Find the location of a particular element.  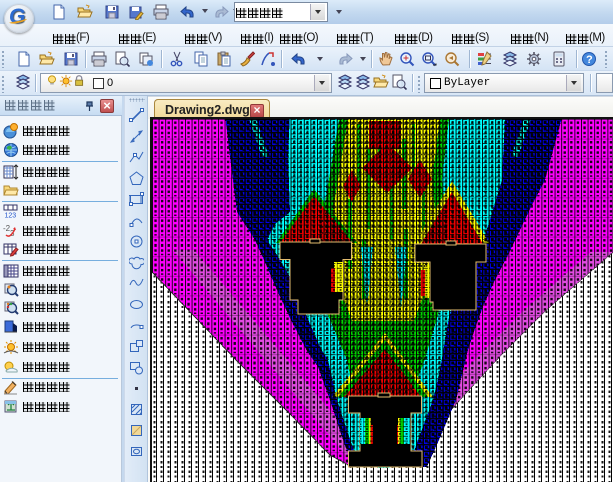

svg-text: 123 is located at coordinates (11, 216).